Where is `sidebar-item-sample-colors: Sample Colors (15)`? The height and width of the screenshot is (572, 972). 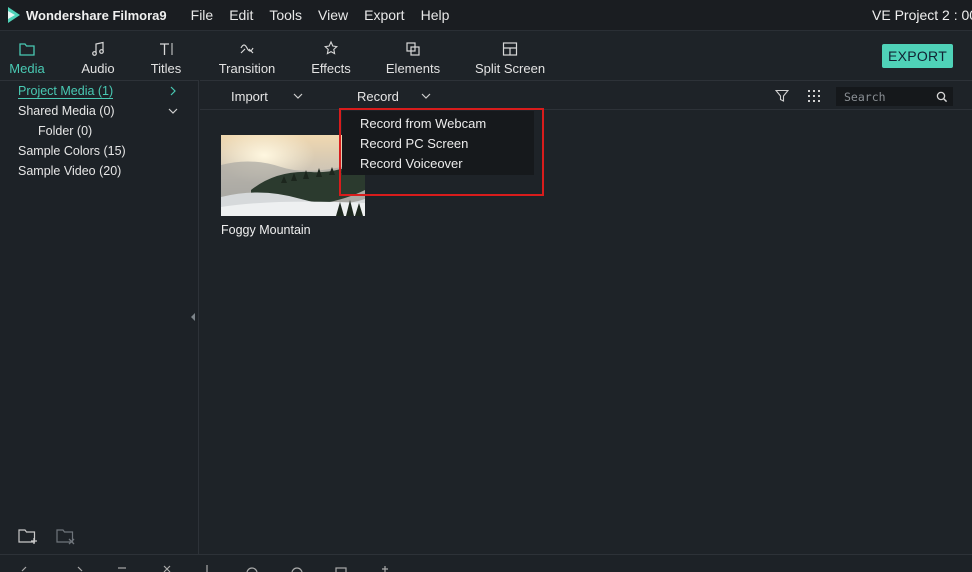
sidebar-item-sample-colors: Sample Colors (15) is located at coordinates (72, 151).